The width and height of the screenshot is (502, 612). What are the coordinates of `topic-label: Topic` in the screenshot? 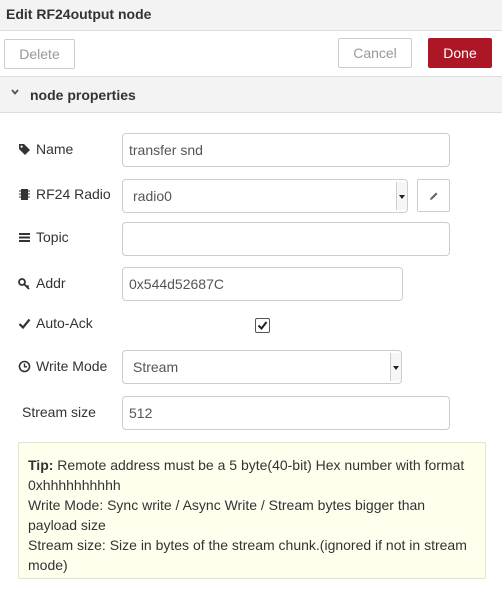 It's located at (43, 237).